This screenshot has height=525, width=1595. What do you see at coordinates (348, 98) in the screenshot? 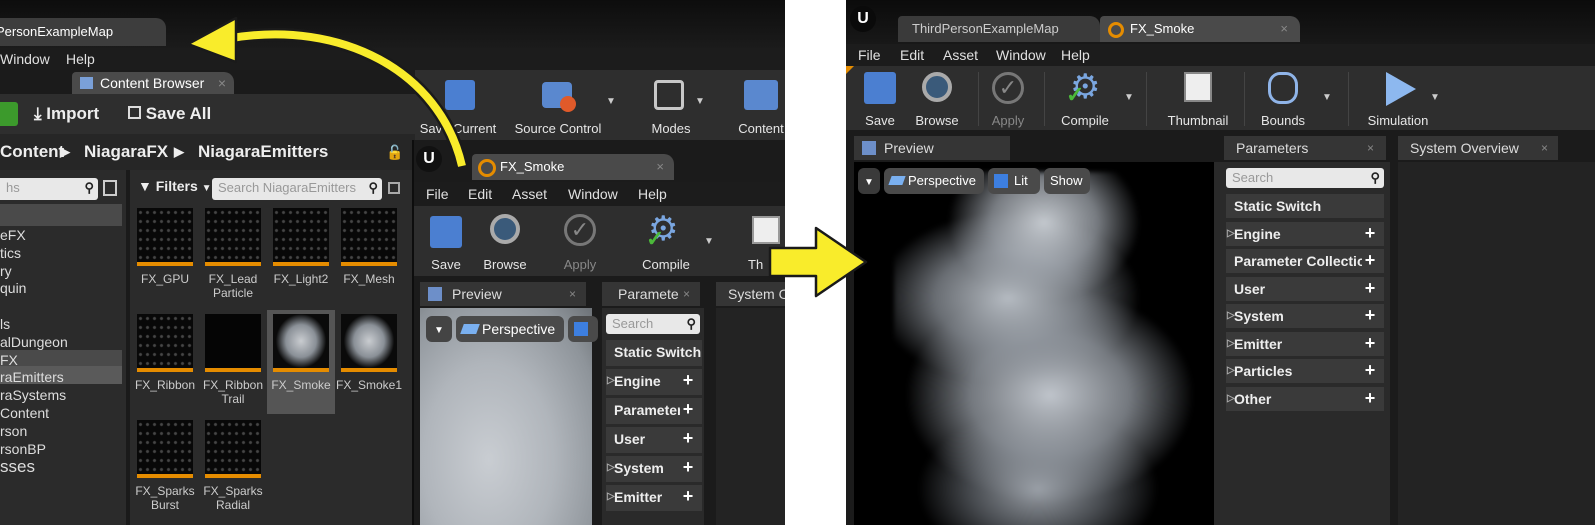
I see `curved-arrow-fill` at bounding box center [348, 98].